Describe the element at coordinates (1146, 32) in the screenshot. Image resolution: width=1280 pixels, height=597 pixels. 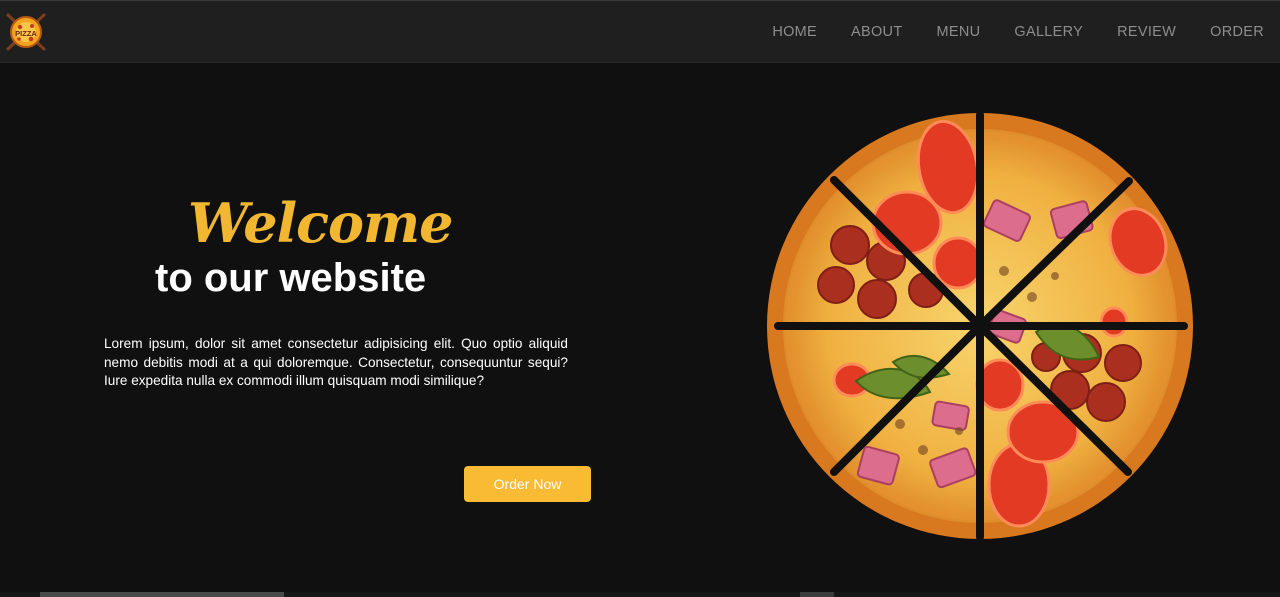
I see `nav-review: REVIEW` at that location.